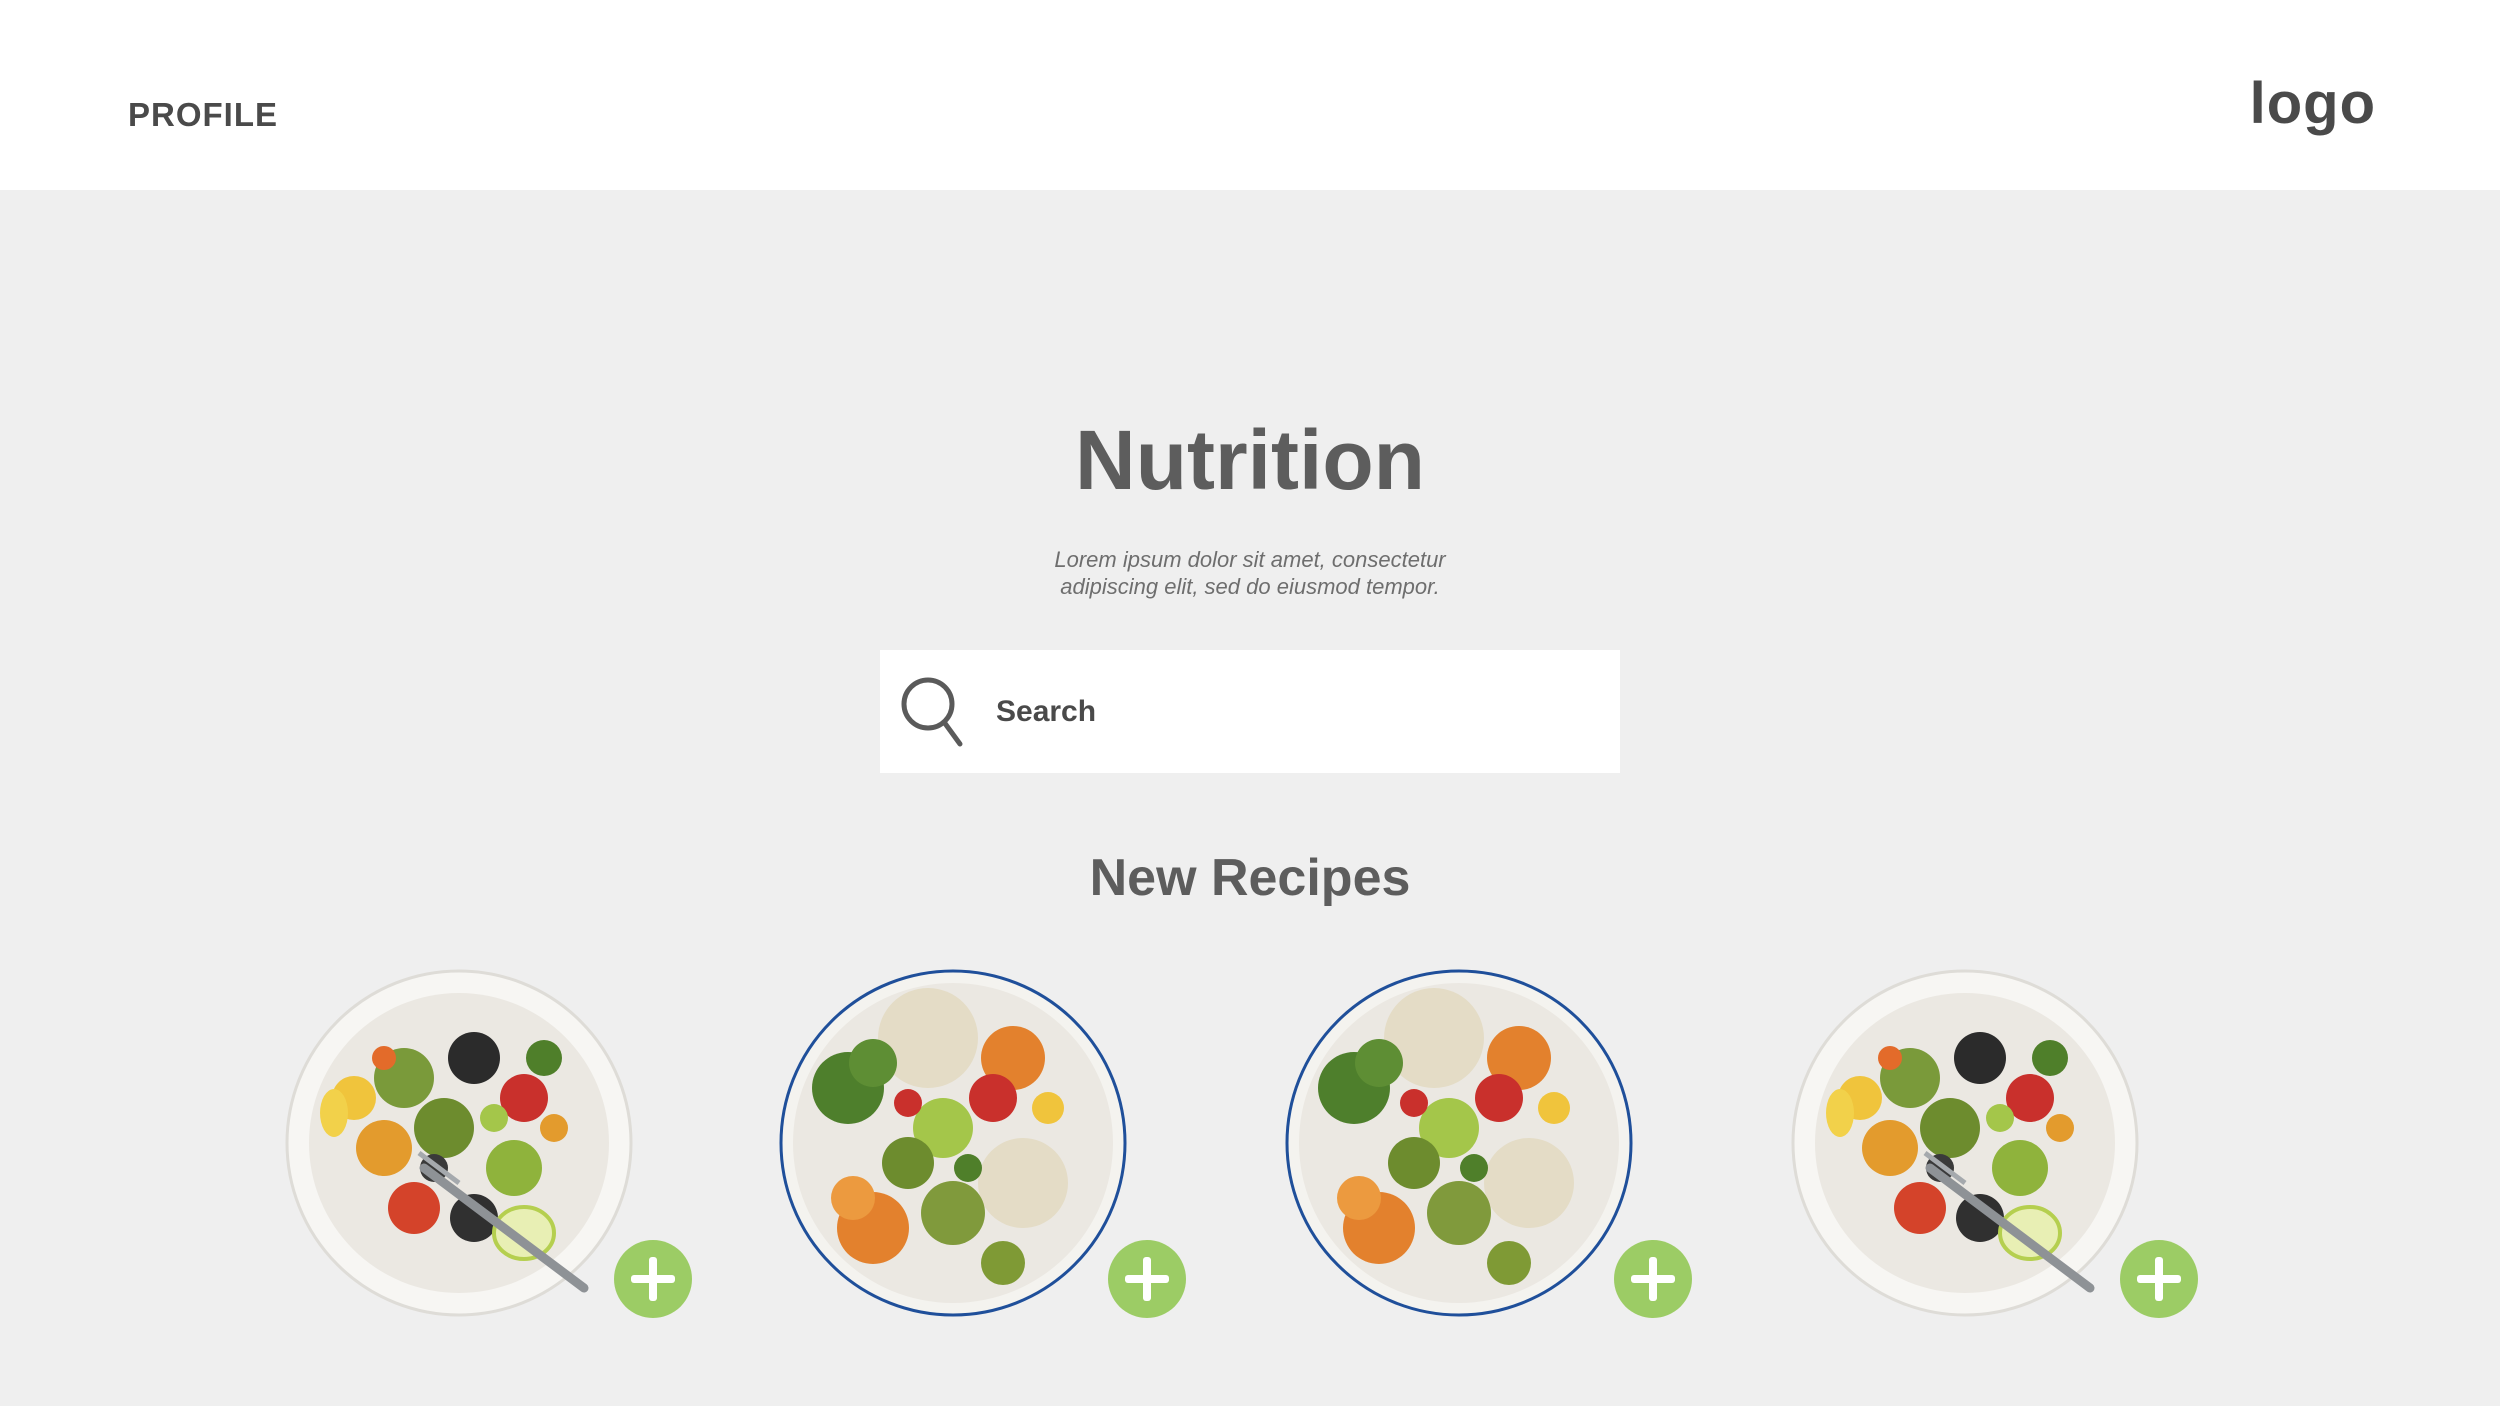 The image size is (2500, 1406). What do you see at coordinates (2313, 103) in the screenshot?
I see `logo: logo` at bounding box center [2313, 103].